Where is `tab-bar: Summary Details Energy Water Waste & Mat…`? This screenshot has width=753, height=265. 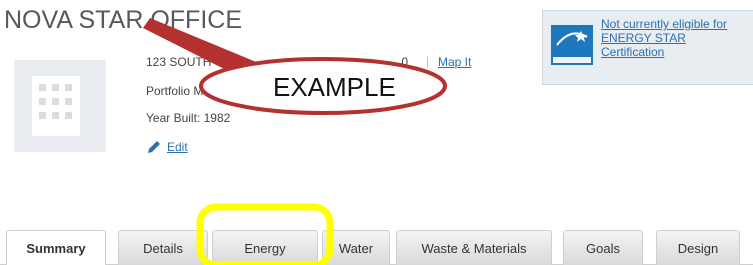 tab-bar: Summary Details Energy Water Waste & Mat… is located at coordinates (376, 247).